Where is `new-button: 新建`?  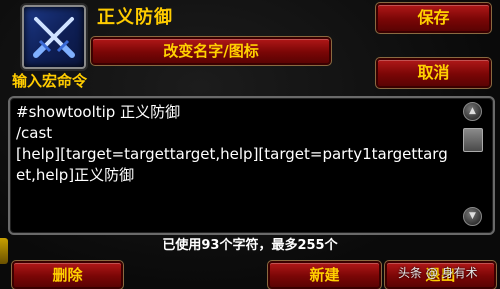 new-button: 新建 is located at coordinates (324, 274).